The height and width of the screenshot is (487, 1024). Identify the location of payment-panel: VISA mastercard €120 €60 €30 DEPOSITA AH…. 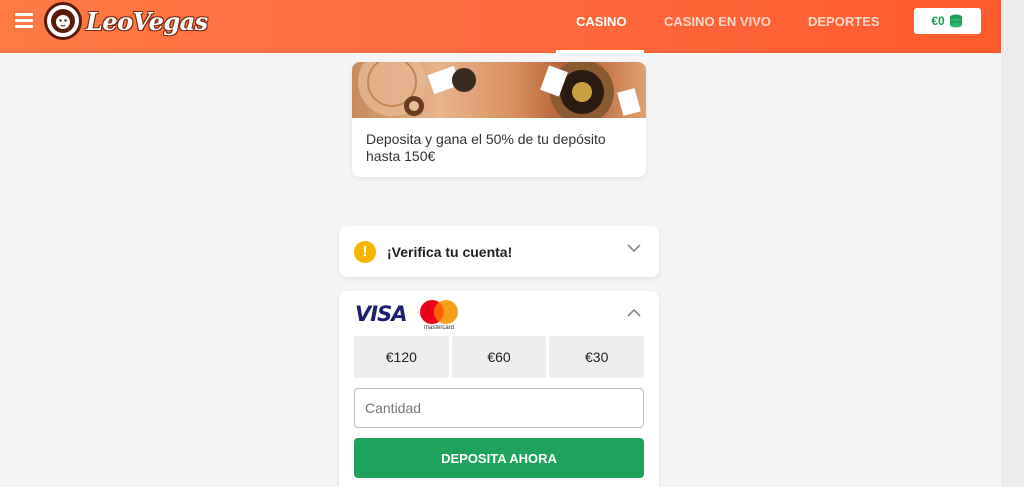
(499, 389).